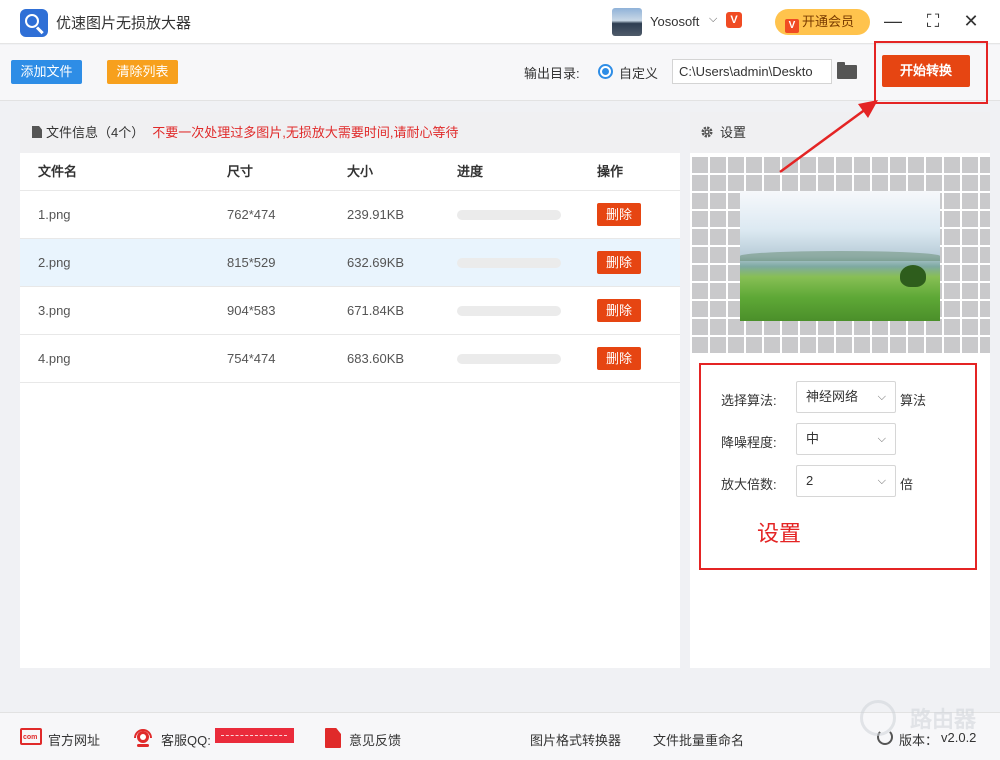  What do you see at coordinates (943, 719) in the screenshot?
I see `watermark-text: 路由器` at bounding box center [943, 719].